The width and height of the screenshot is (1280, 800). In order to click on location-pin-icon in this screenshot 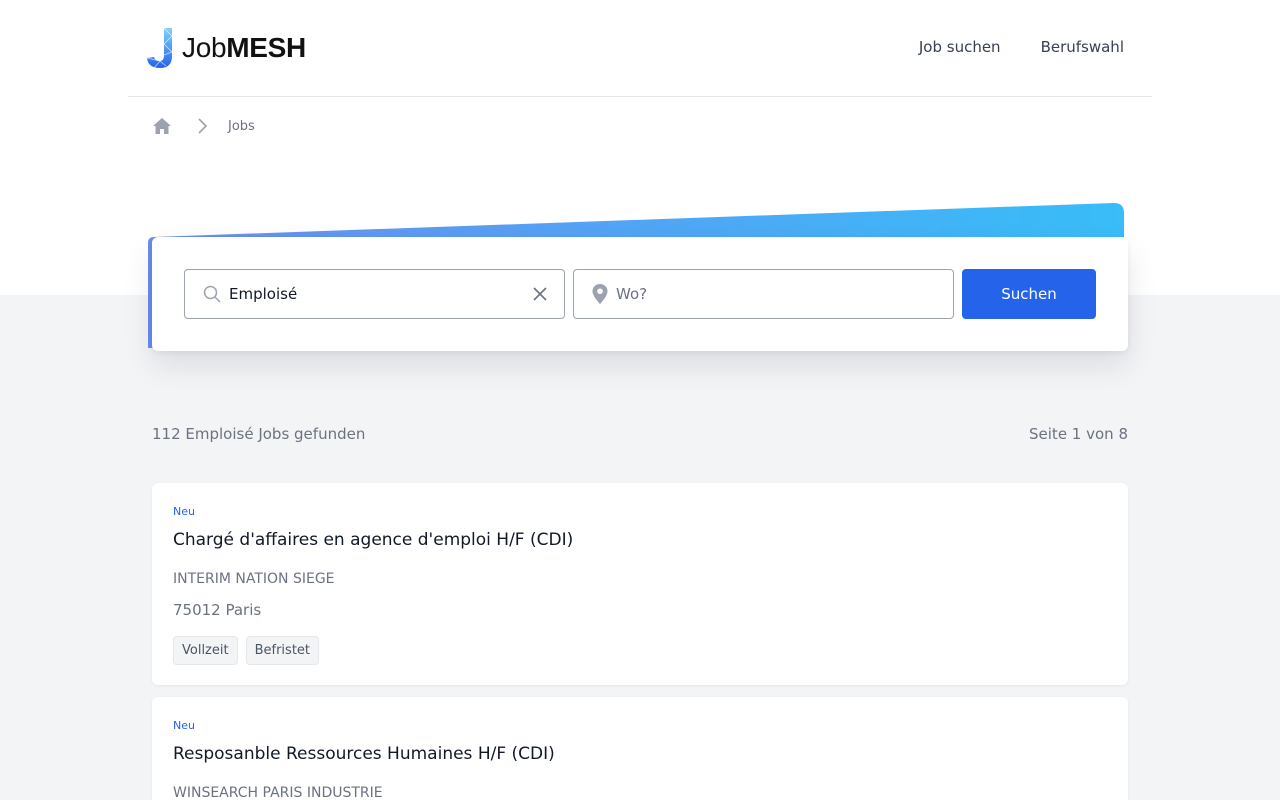, I will do `click(600, 294)`.